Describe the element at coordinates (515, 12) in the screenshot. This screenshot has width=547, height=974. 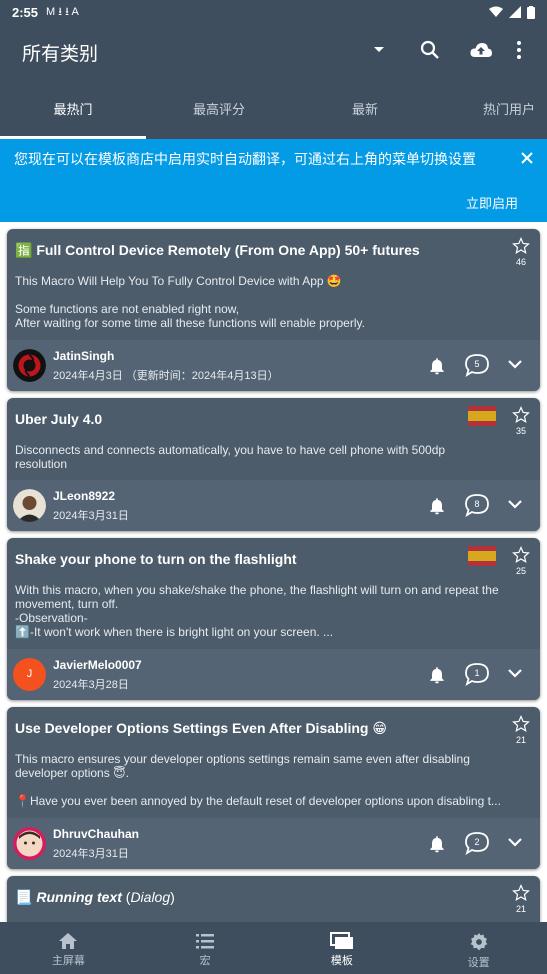
I see `signal-icon` at that location.